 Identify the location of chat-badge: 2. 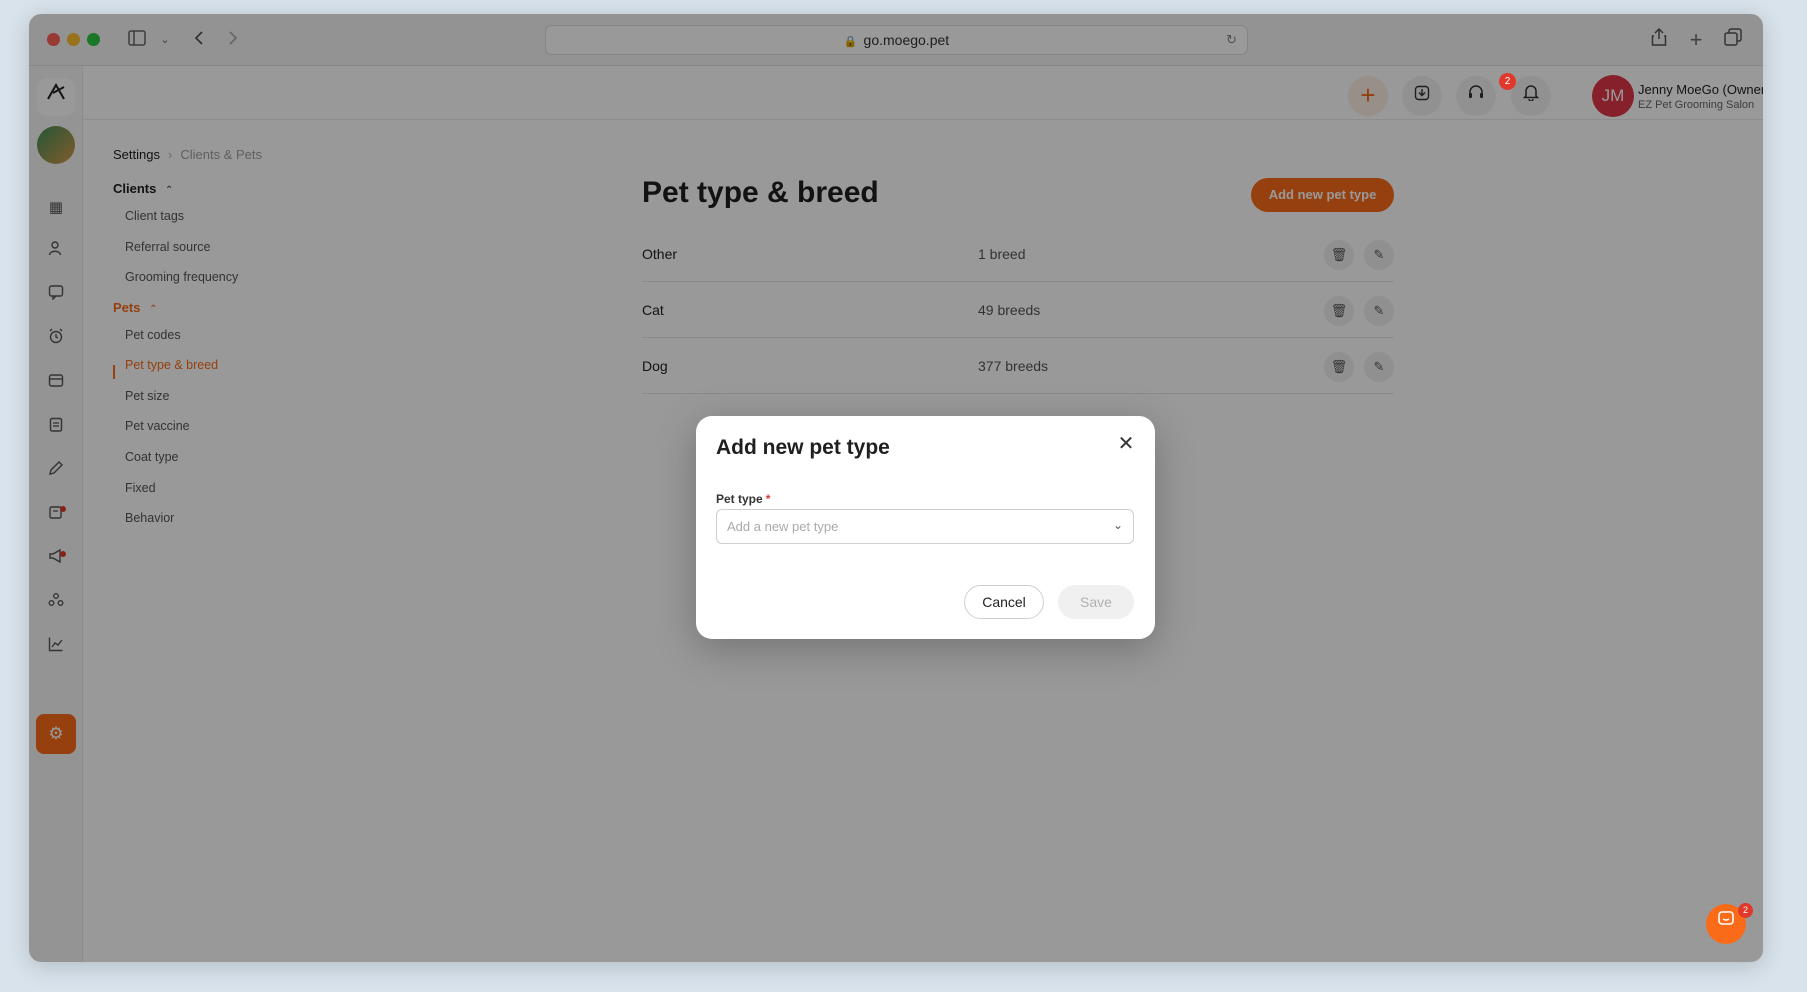
(1745, 910).